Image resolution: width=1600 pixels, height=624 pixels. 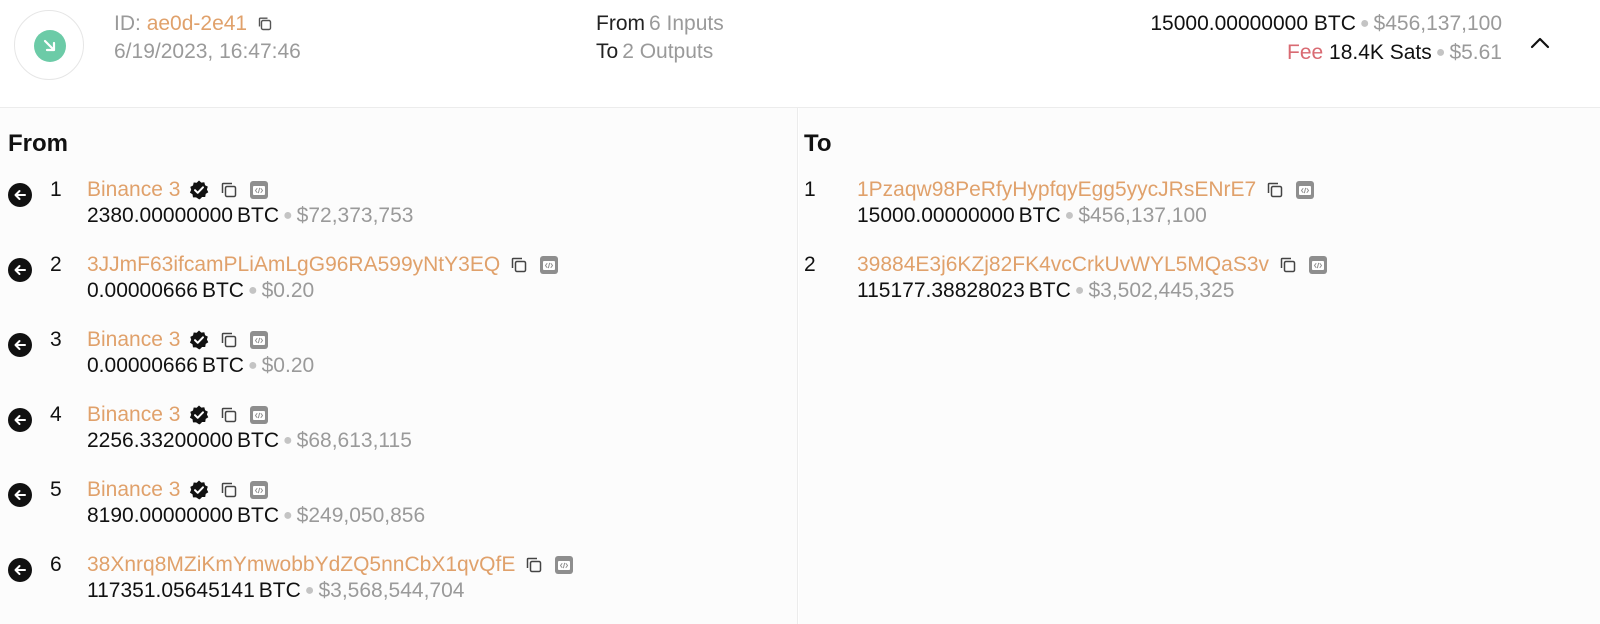 What do you see at coordinates (127, 23) in the screenshot?
I see `id-label: ID:` at bounding box center [127, 23].